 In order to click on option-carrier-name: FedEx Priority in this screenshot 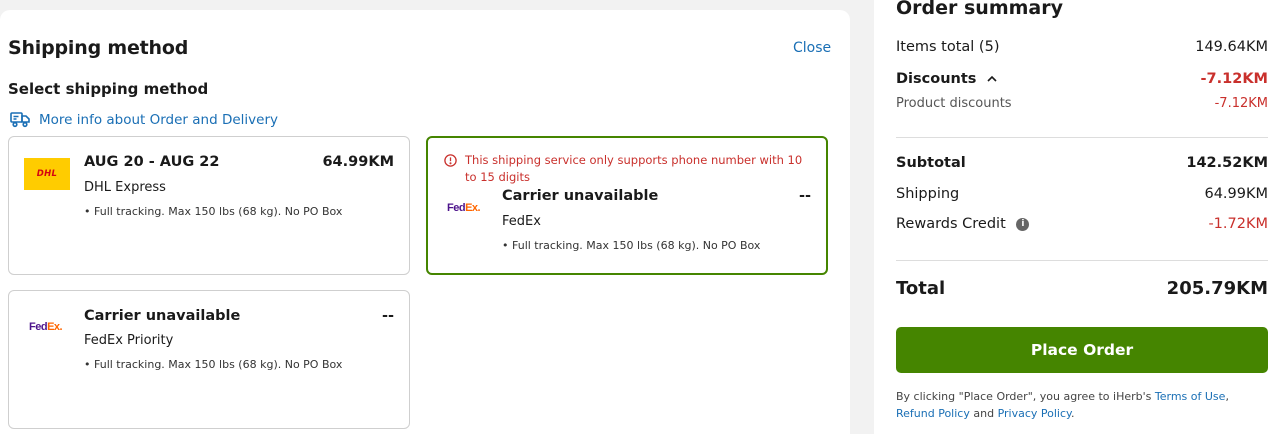, I will do `click(129, 340)`.